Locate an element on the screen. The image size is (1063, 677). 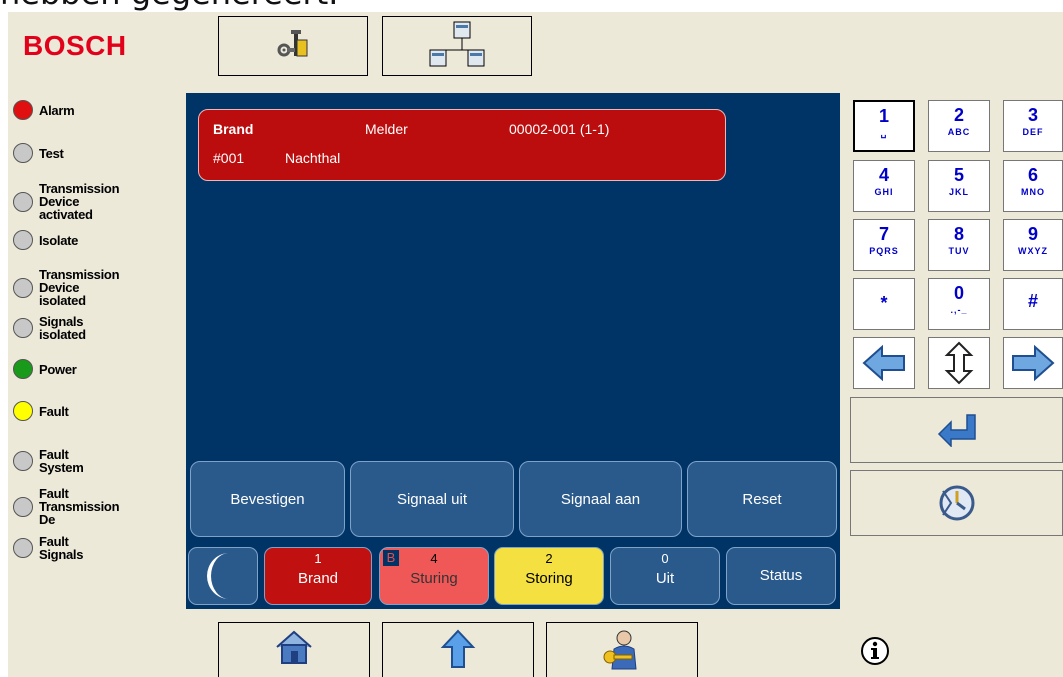
key-letters: .,-_ is located at coordinates (959, 310).